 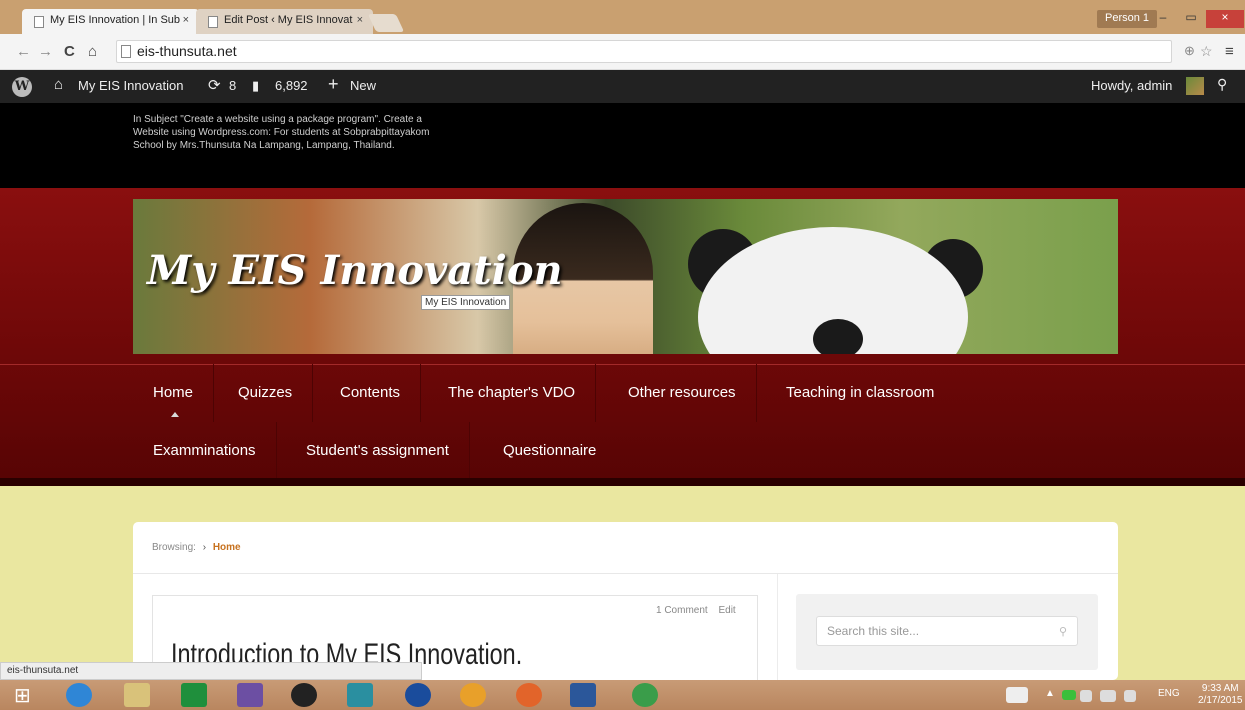 What do you see at coordinates (473, 695) in the screenshot?
I see `chat-app-icon` at bounding box center [473, 695].